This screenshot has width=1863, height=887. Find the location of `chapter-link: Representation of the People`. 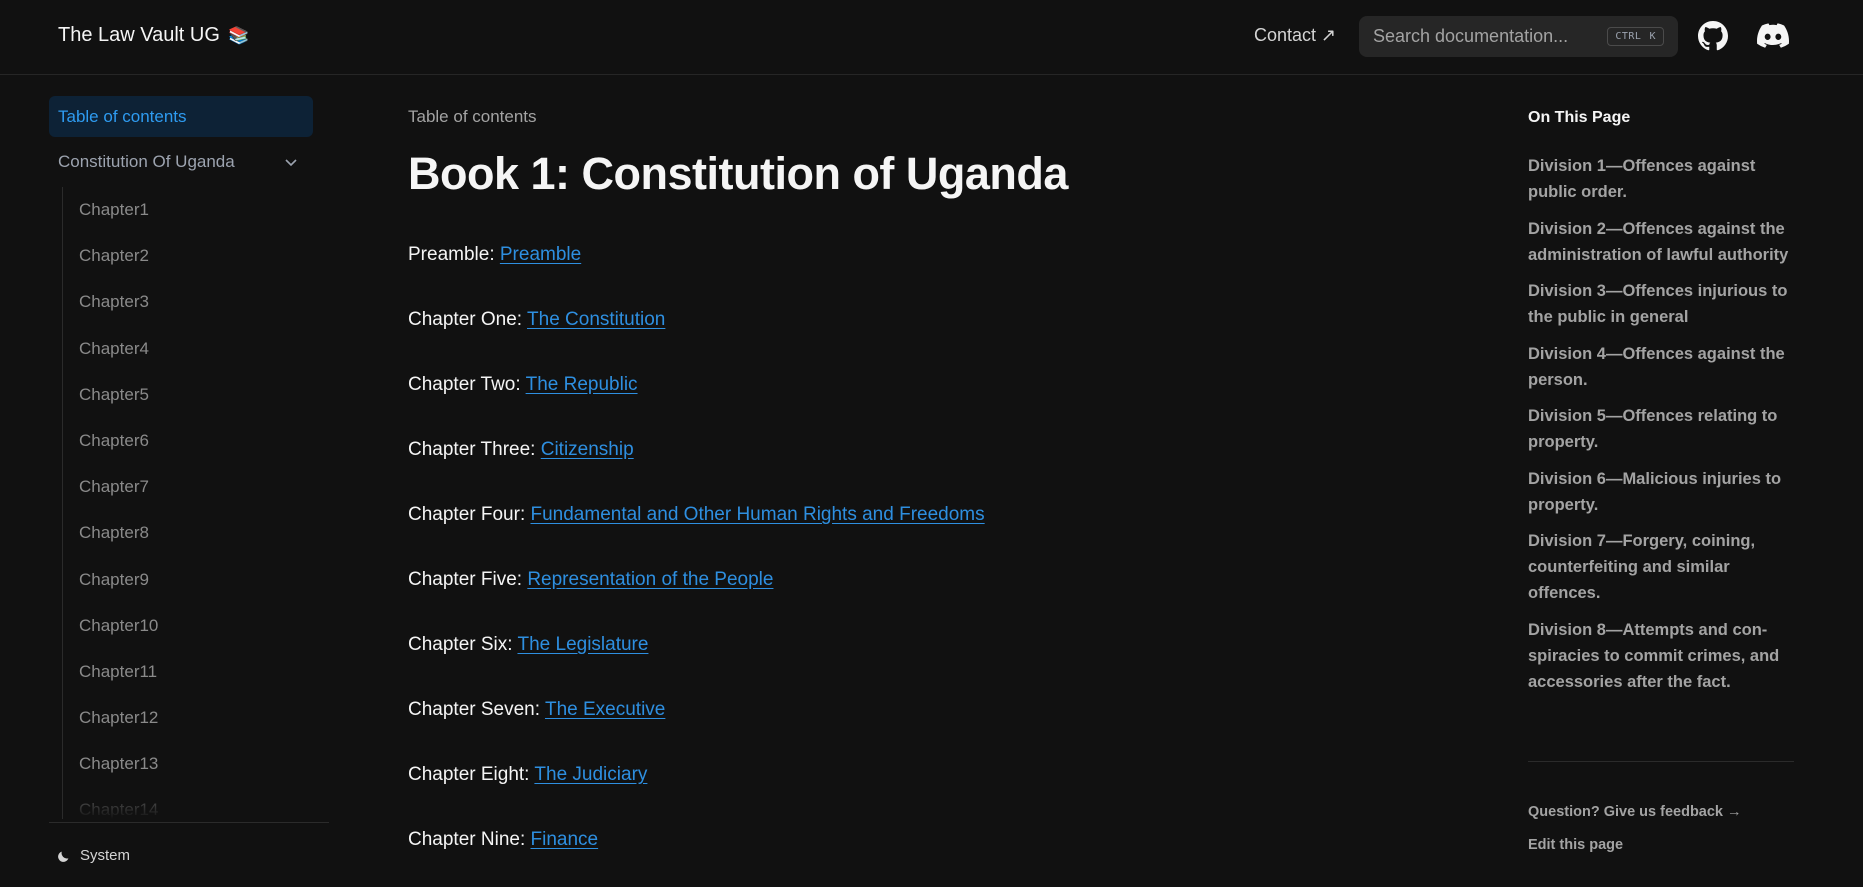

chapter-link: Representation of the People is located at coordinates (650, 579).